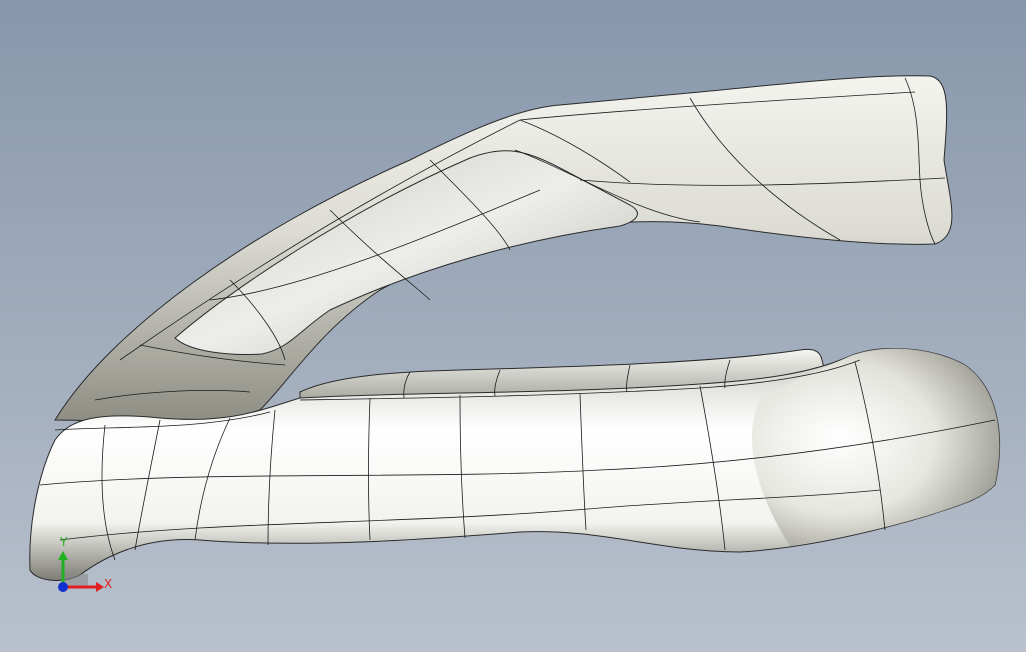 The height and width of the screenshot is (652, 1026). What do you see at coordinates (108, 584) in the screenshot?
I see `x-axis-label: X` at bounding box center [108, 584].